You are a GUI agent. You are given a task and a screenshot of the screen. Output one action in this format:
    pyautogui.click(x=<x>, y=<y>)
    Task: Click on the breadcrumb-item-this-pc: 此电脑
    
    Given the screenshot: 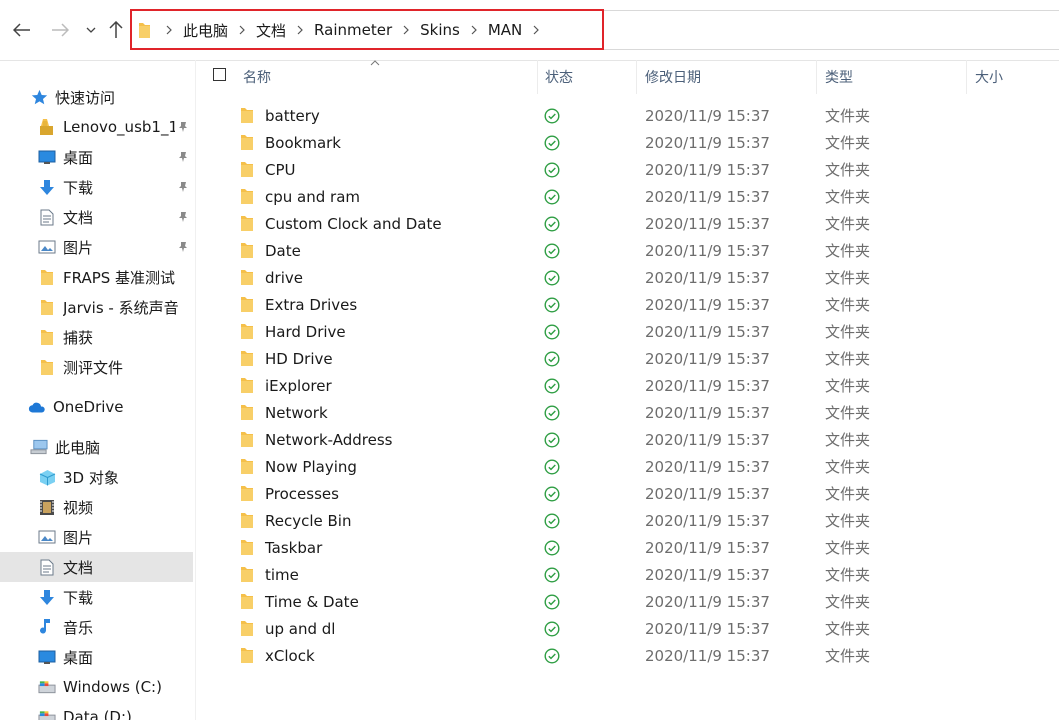 What is the action you would take?
    pyautogui.click(x=205, y=30)
    